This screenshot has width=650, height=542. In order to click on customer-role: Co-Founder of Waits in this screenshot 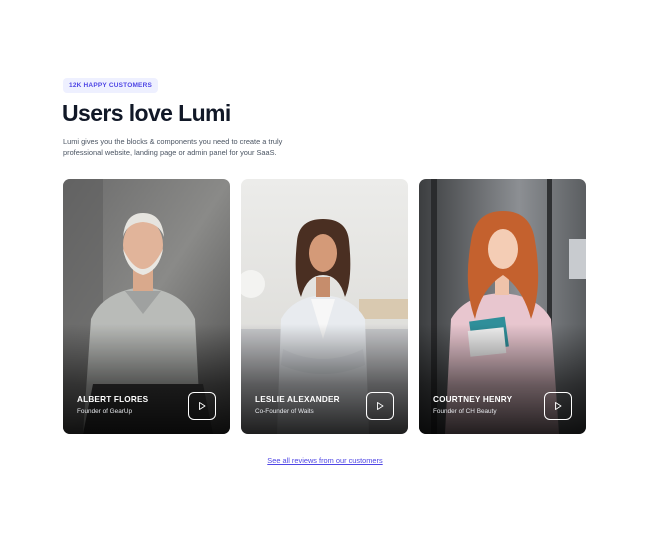, I will do `click(284, 411)`.